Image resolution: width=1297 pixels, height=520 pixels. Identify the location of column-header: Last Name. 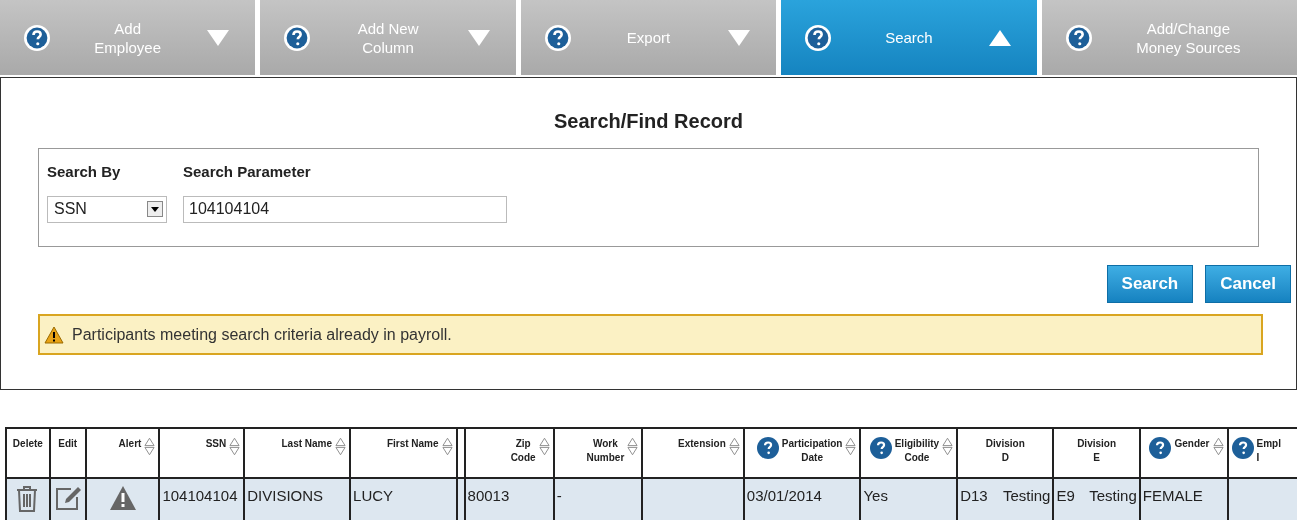
(307, 444).